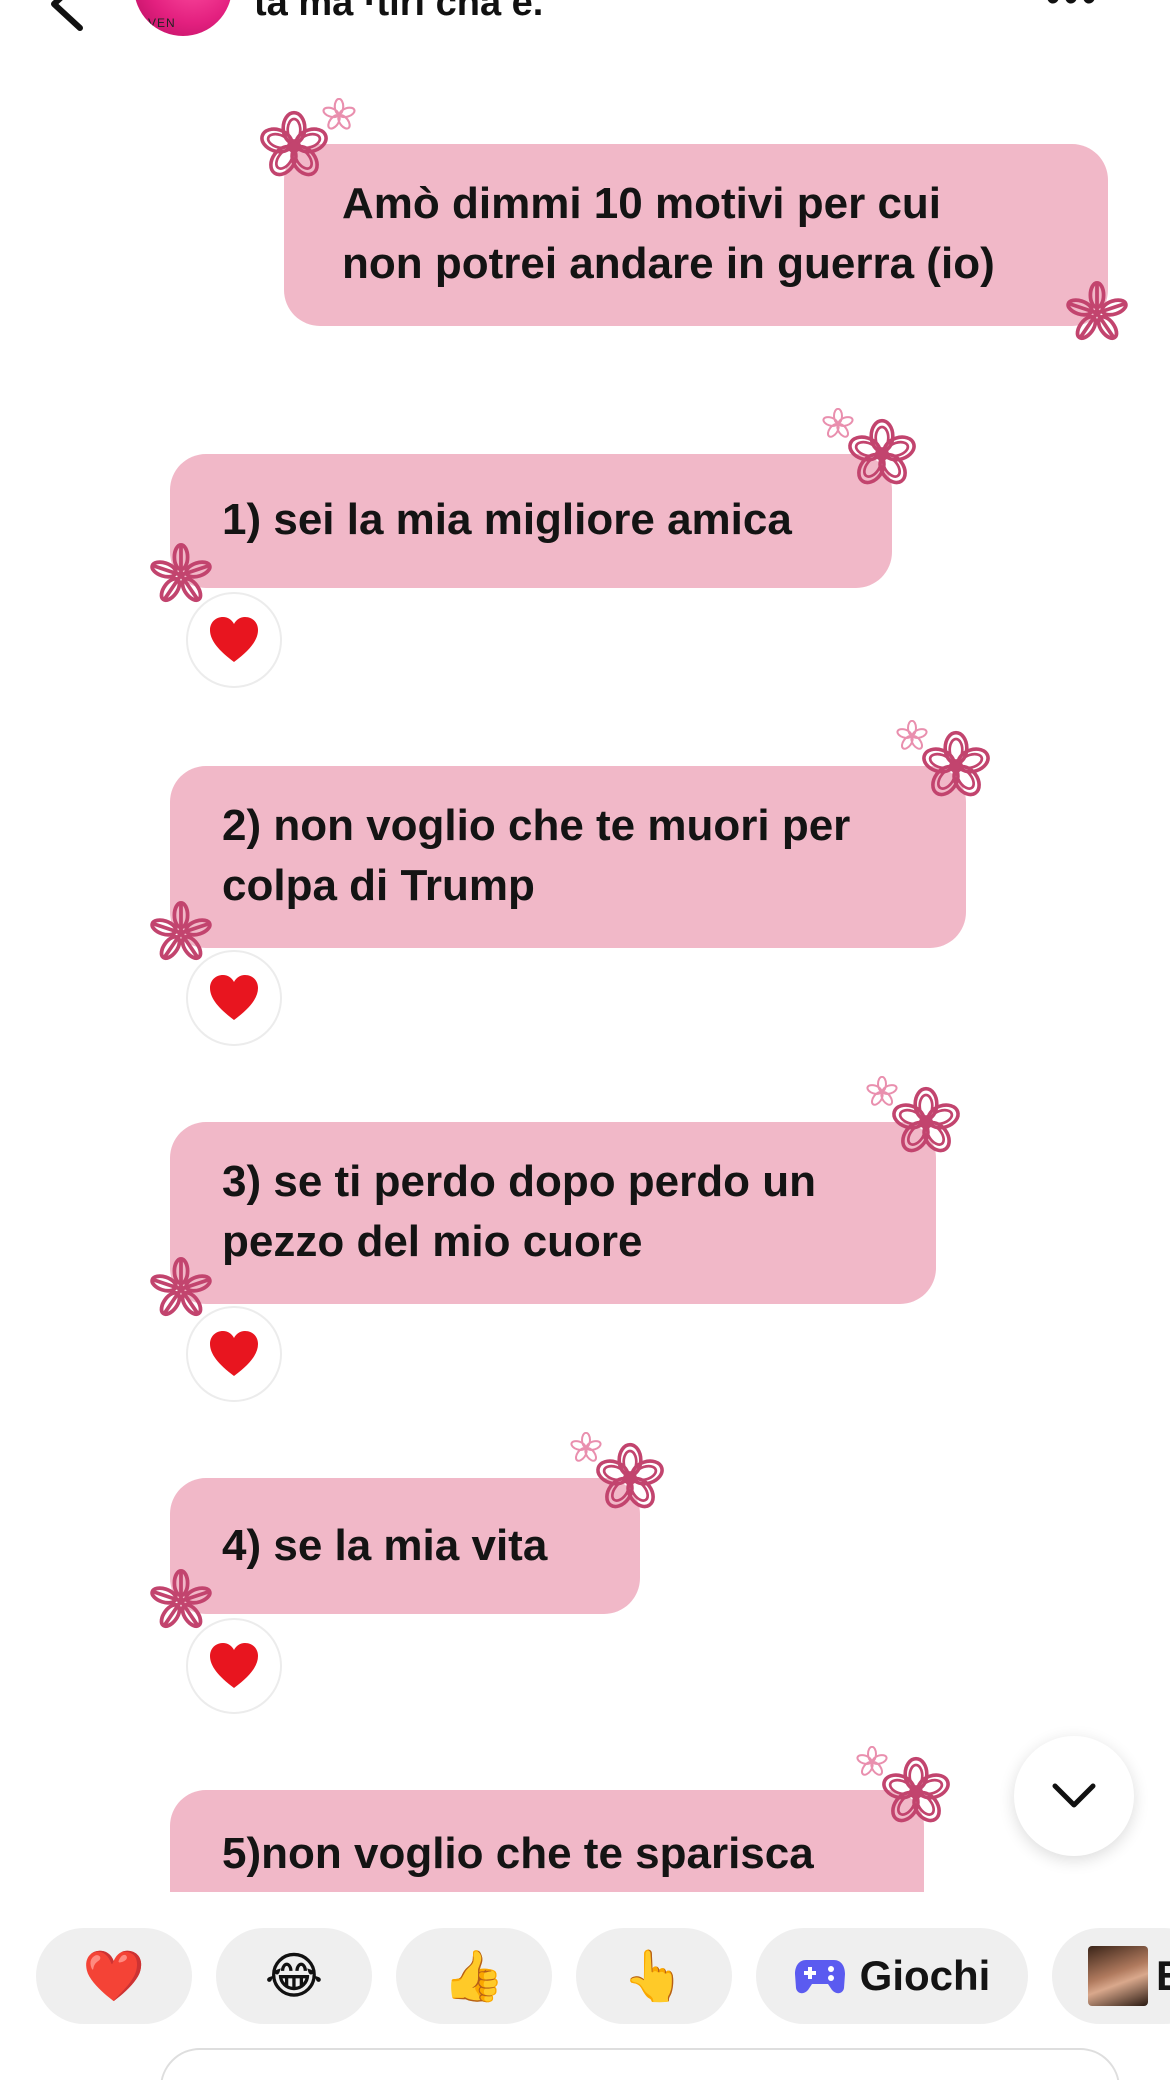 The height and width of the screenshot is (2080, 1170). What do you see at coordinates (642, 203) in the screenshot?
I see `message-line: Amò dimmi 10 motivi per cui` at bounding box center [642, 203].